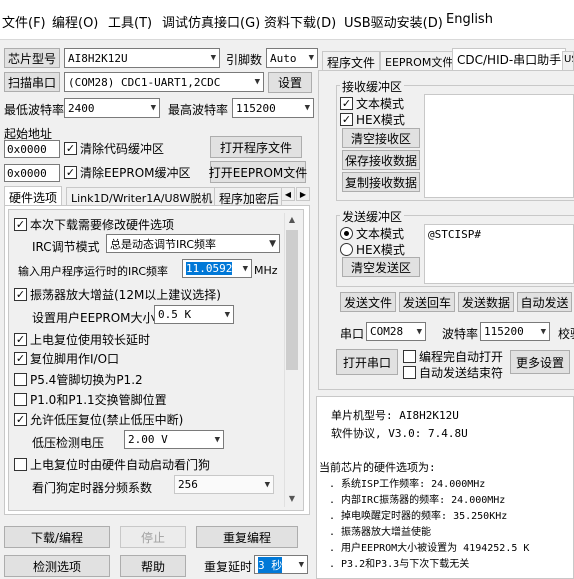 The image size is (574, 579). What do you see at coordinates (281, 564) in the screenshot?
I see `repeat-delay-select: 3 秒 ▼` at bounding box center [281, 564].